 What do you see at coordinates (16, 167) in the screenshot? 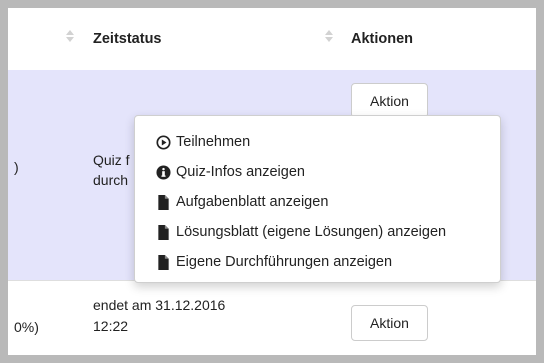
I see `table-cell: )` at bounding box center [16, 167].